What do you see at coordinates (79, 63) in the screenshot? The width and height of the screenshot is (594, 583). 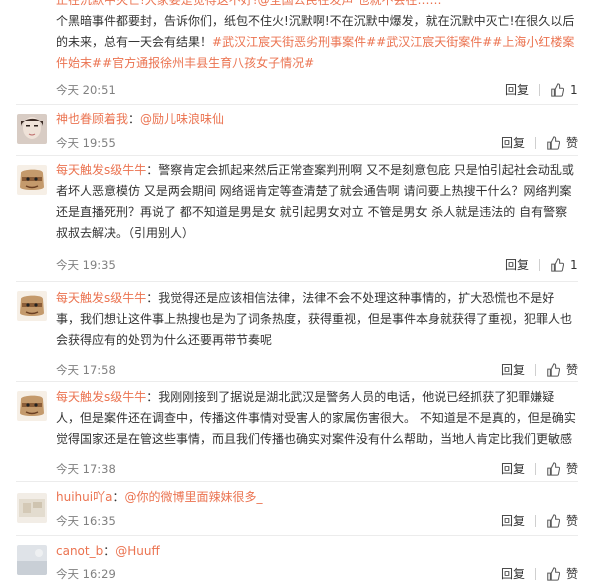 I see `hashtag-link: 件始末#` at bounding box center [79, 63].